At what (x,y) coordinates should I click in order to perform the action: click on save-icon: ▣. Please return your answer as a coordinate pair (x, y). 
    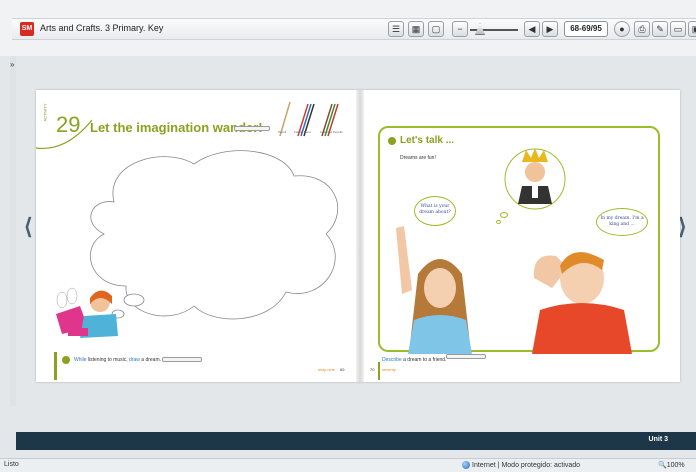
    Looking at the image, I should click on (692, 29).